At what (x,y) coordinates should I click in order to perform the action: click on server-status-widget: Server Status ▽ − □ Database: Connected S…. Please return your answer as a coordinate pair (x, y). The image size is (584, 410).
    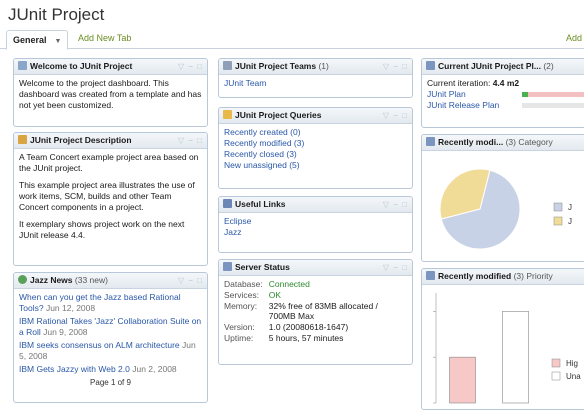
    Looking at the image, I should click on (315, 312).